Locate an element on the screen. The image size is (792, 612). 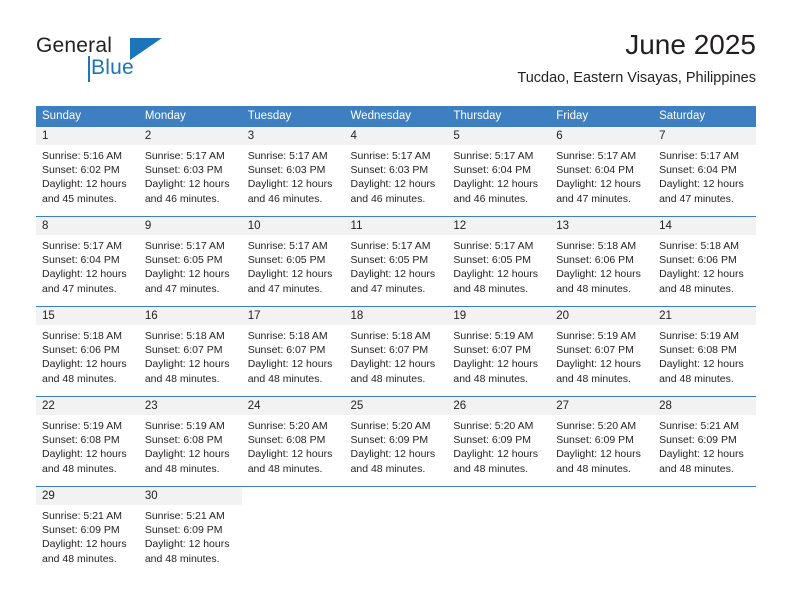
logo-divider-bar is located at coordinates (89, 69).